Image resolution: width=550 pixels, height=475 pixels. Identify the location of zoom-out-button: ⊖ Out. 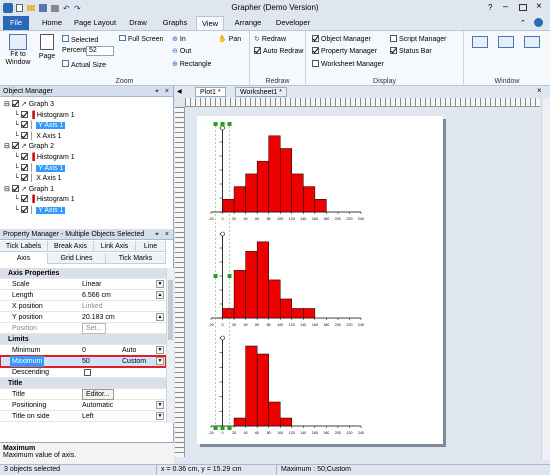
(181, 51).